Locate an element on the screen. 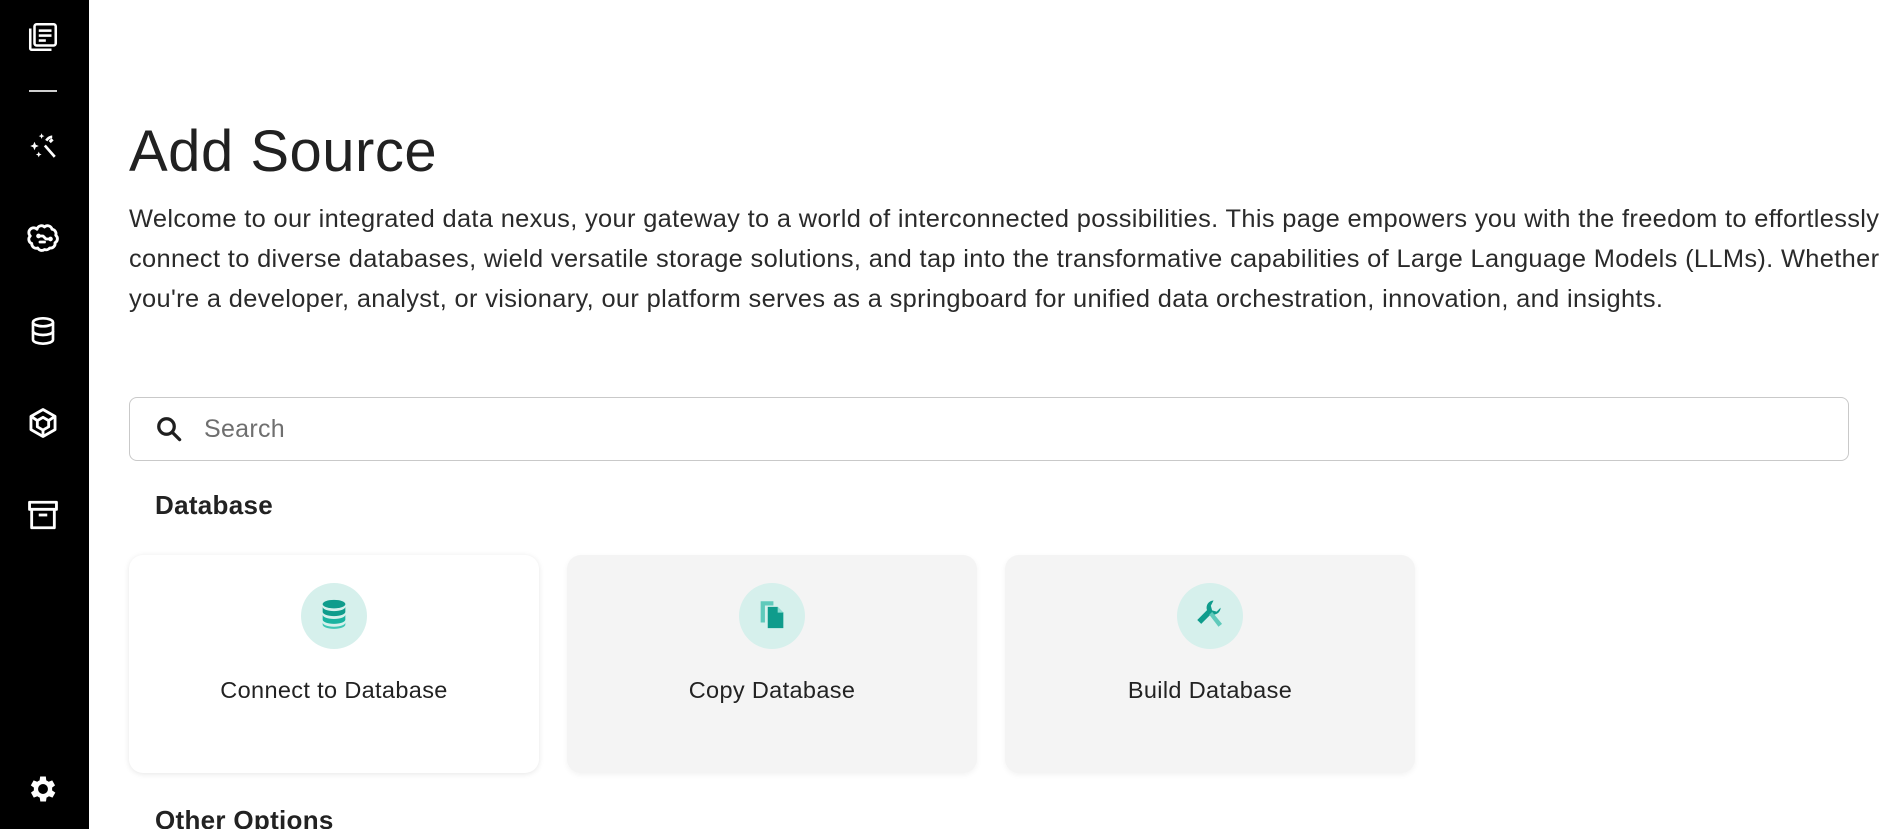 The height and width of the screenshot is (829, 1889). sidebar-item-settings is located at coordinates (43, 789).